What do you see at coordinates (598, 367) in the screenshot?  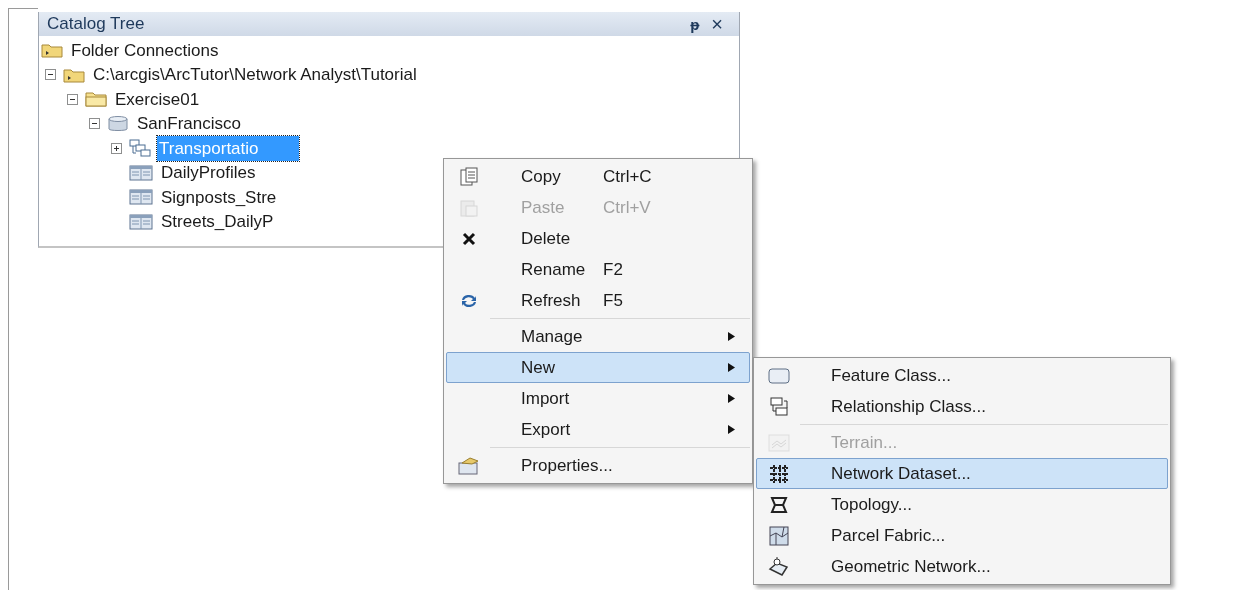 I see `menu-item: New` at bounding box center [598, 367].